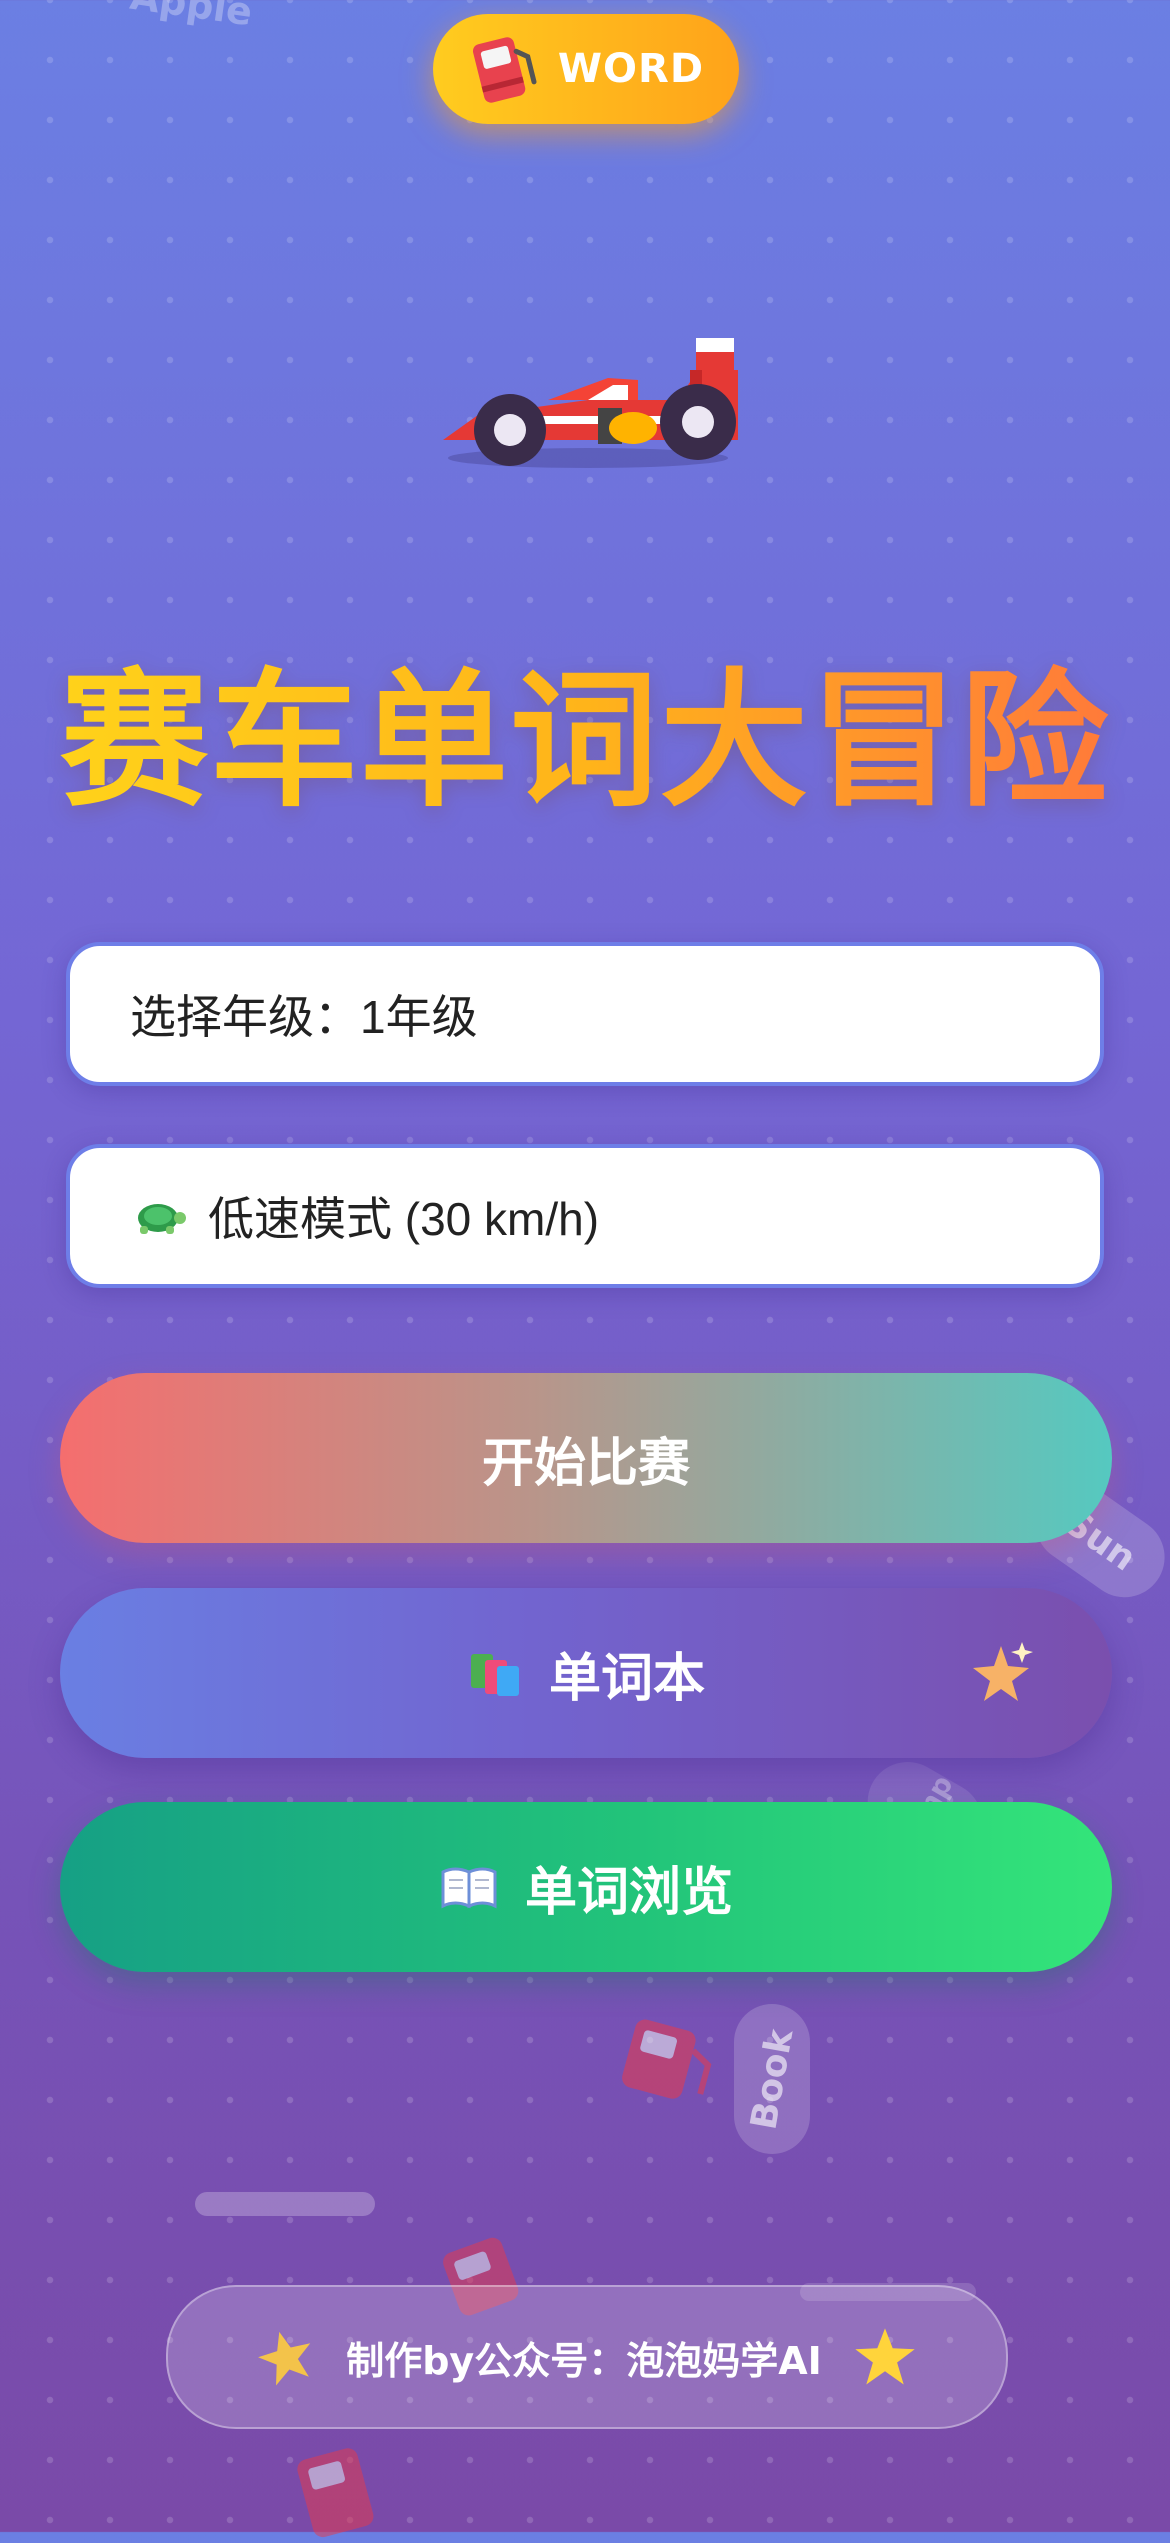  I want to click on page-title-text: 赛车单词大冒险, so click(585, 741).